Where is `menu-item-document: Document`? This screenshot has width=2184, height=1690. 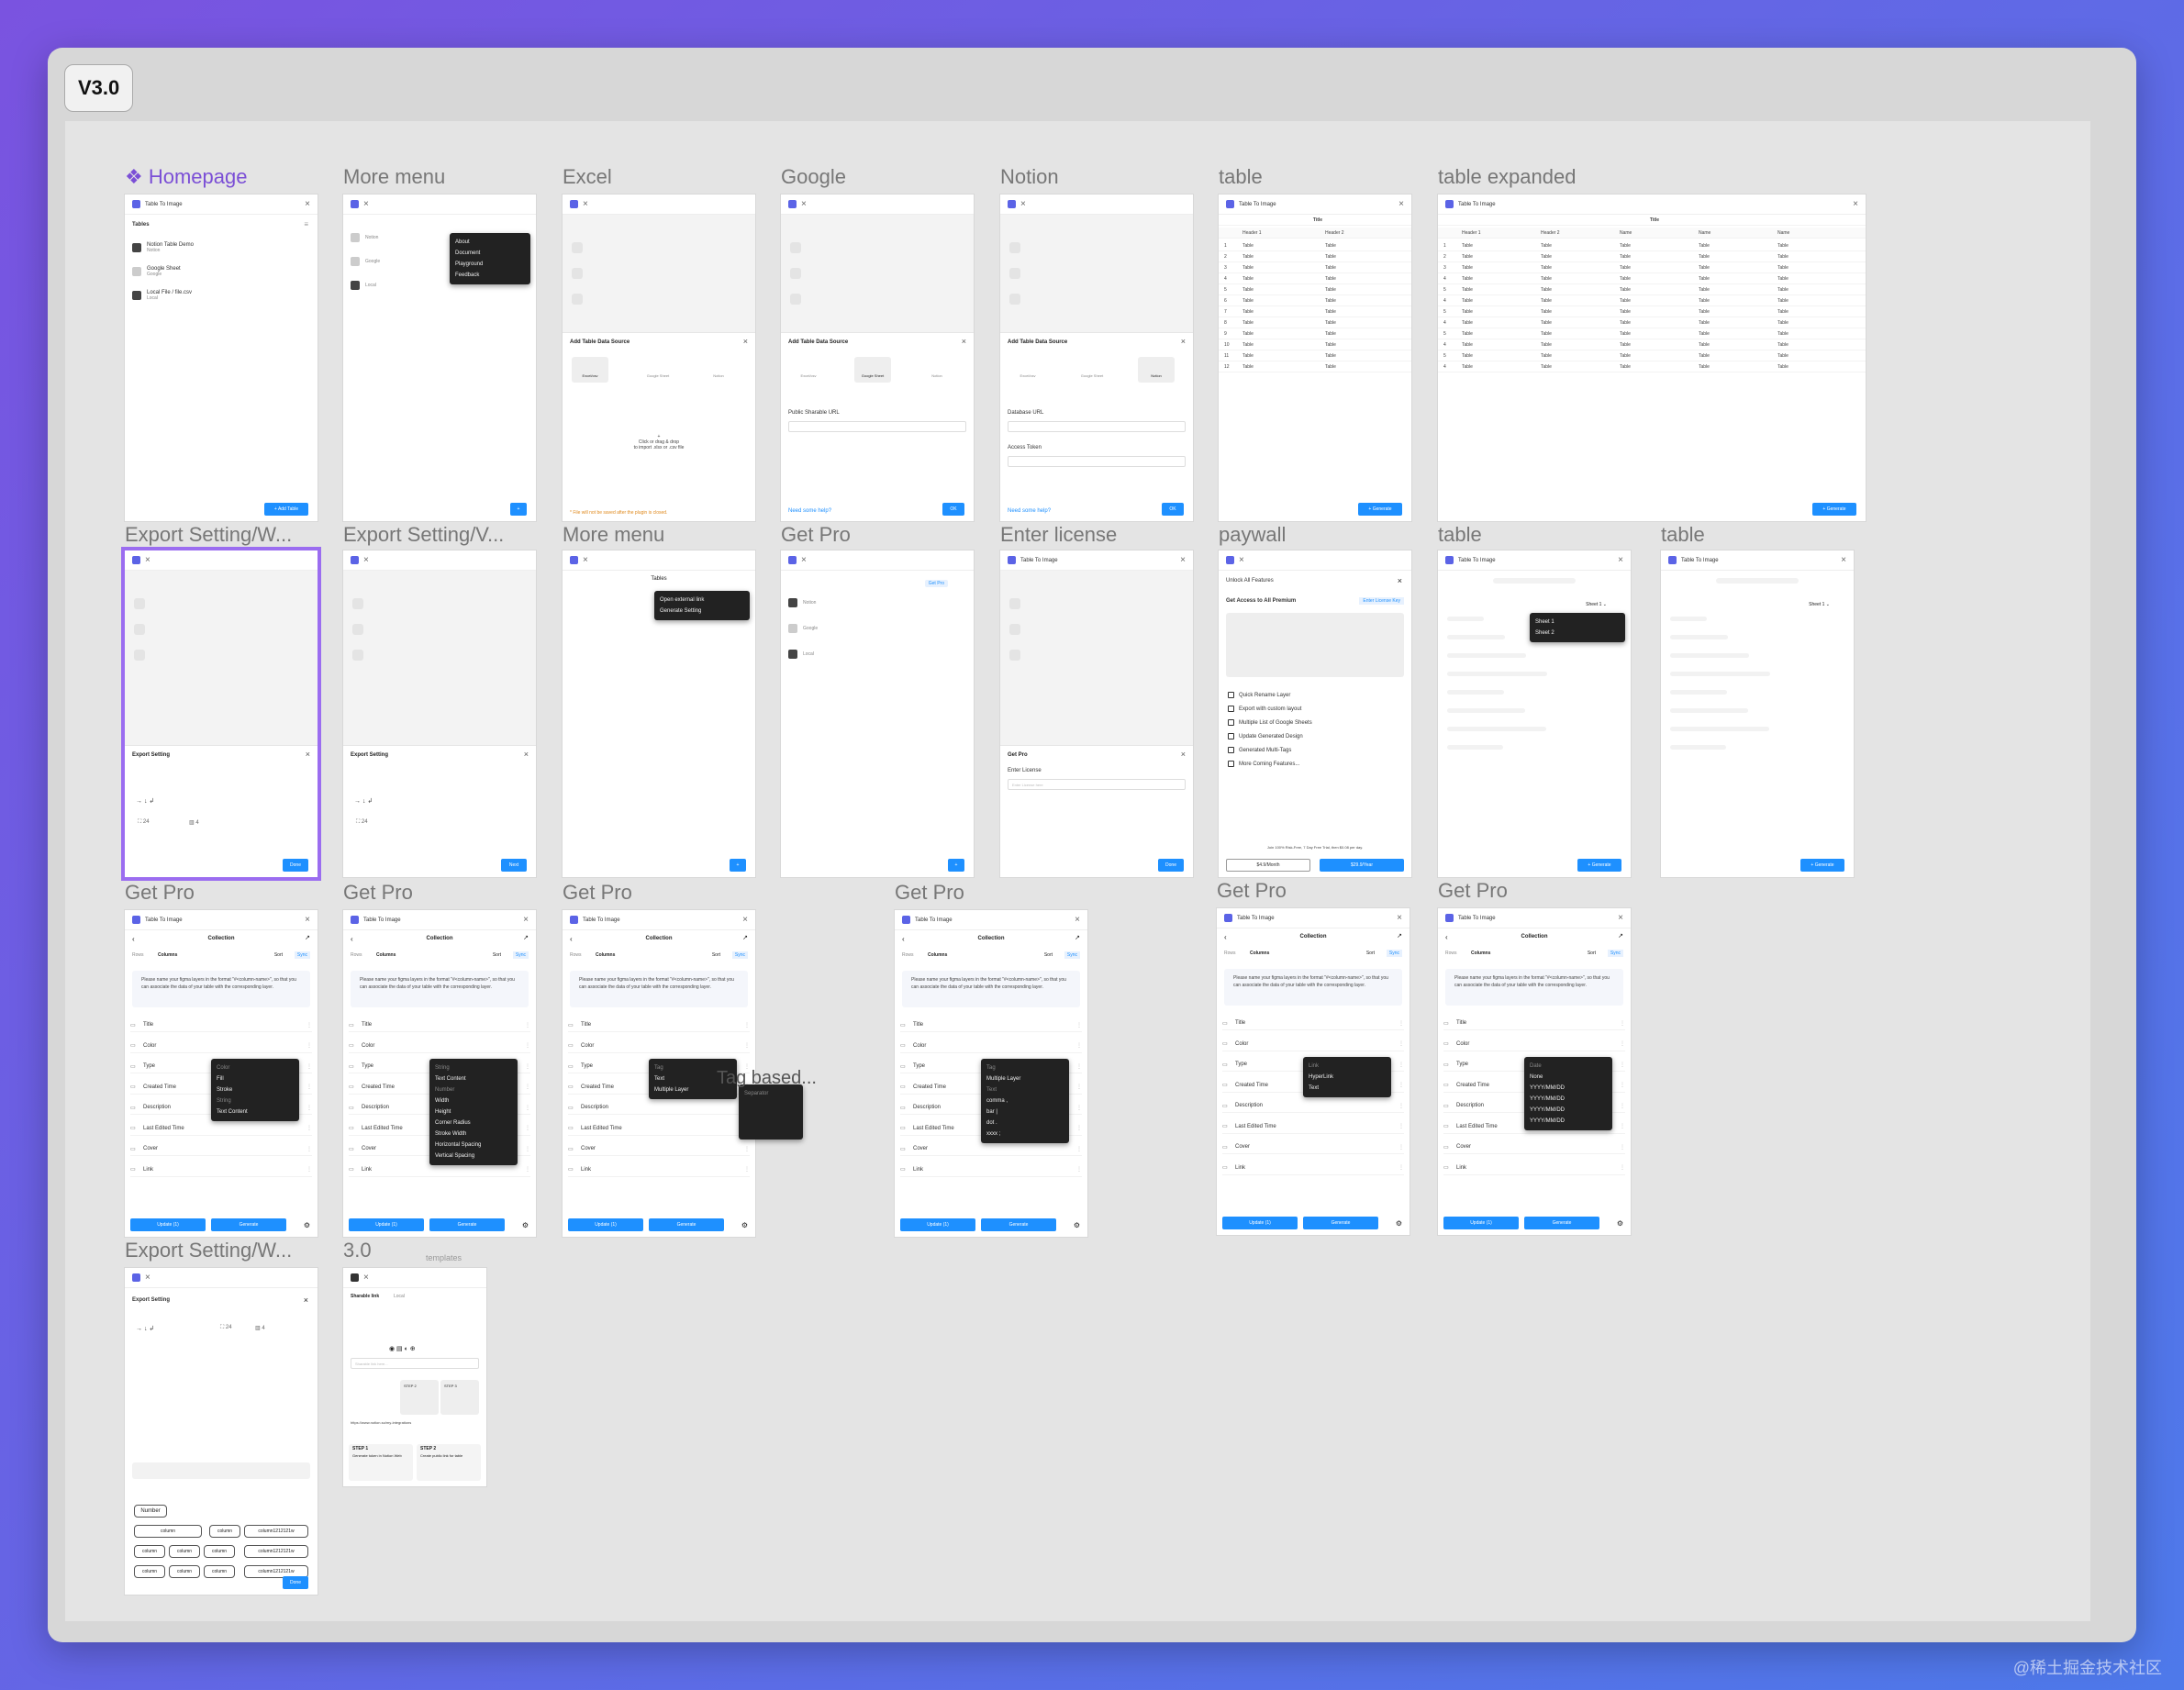 menu-item-document: Document is located at coordinates (490, 253).